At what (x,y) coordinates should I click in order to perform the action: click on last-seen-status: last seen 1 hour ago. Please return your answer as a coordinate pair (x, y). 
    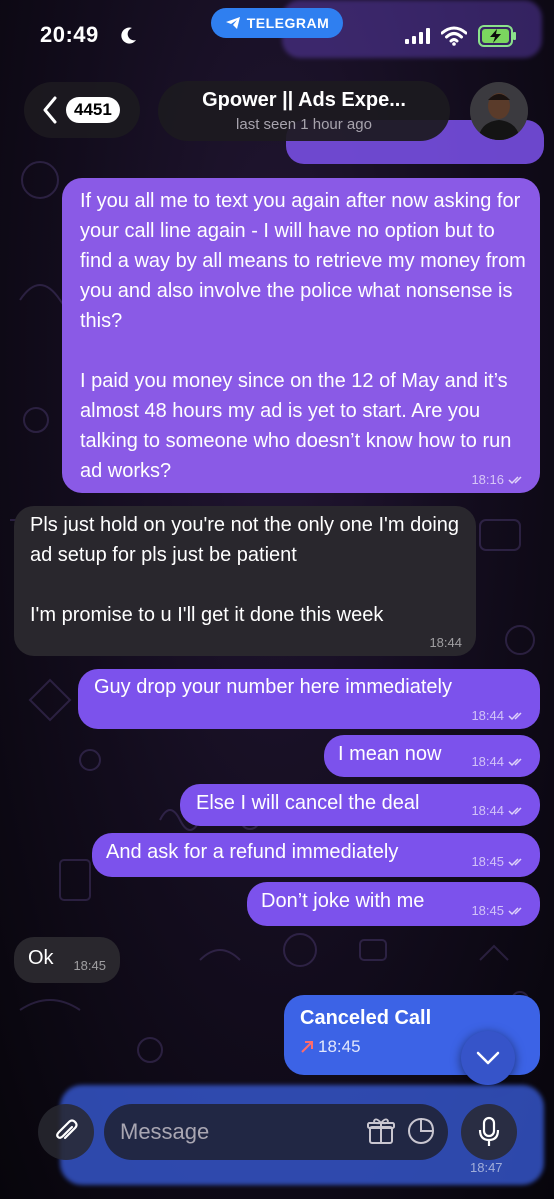
    Looking at the image, I should click on (304, 124).